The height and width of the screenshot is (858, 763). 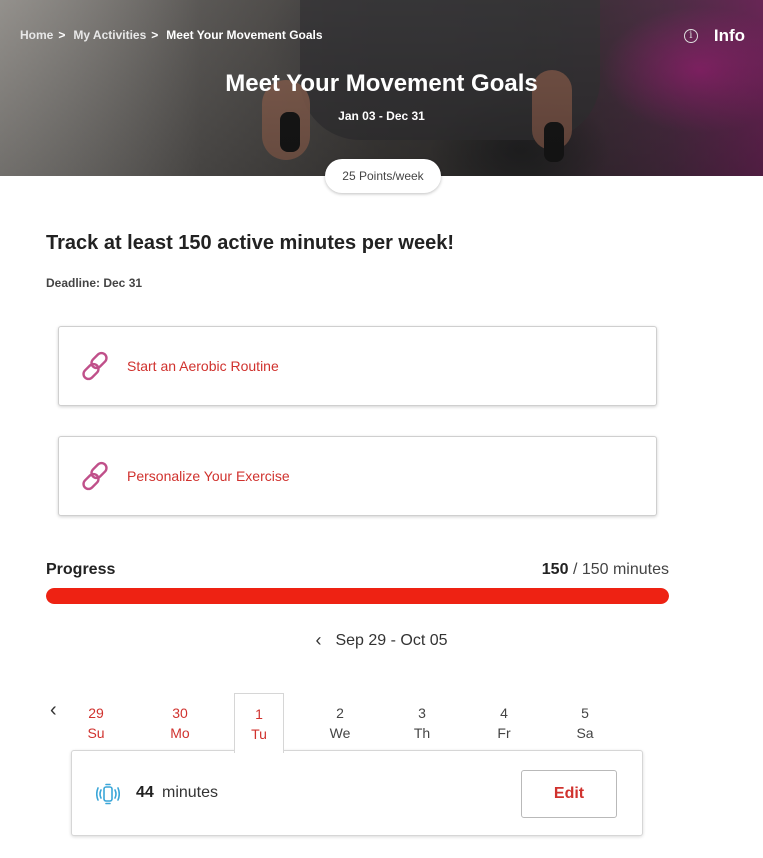 I want to click on day-number: 4, so click(x=504, y=713).